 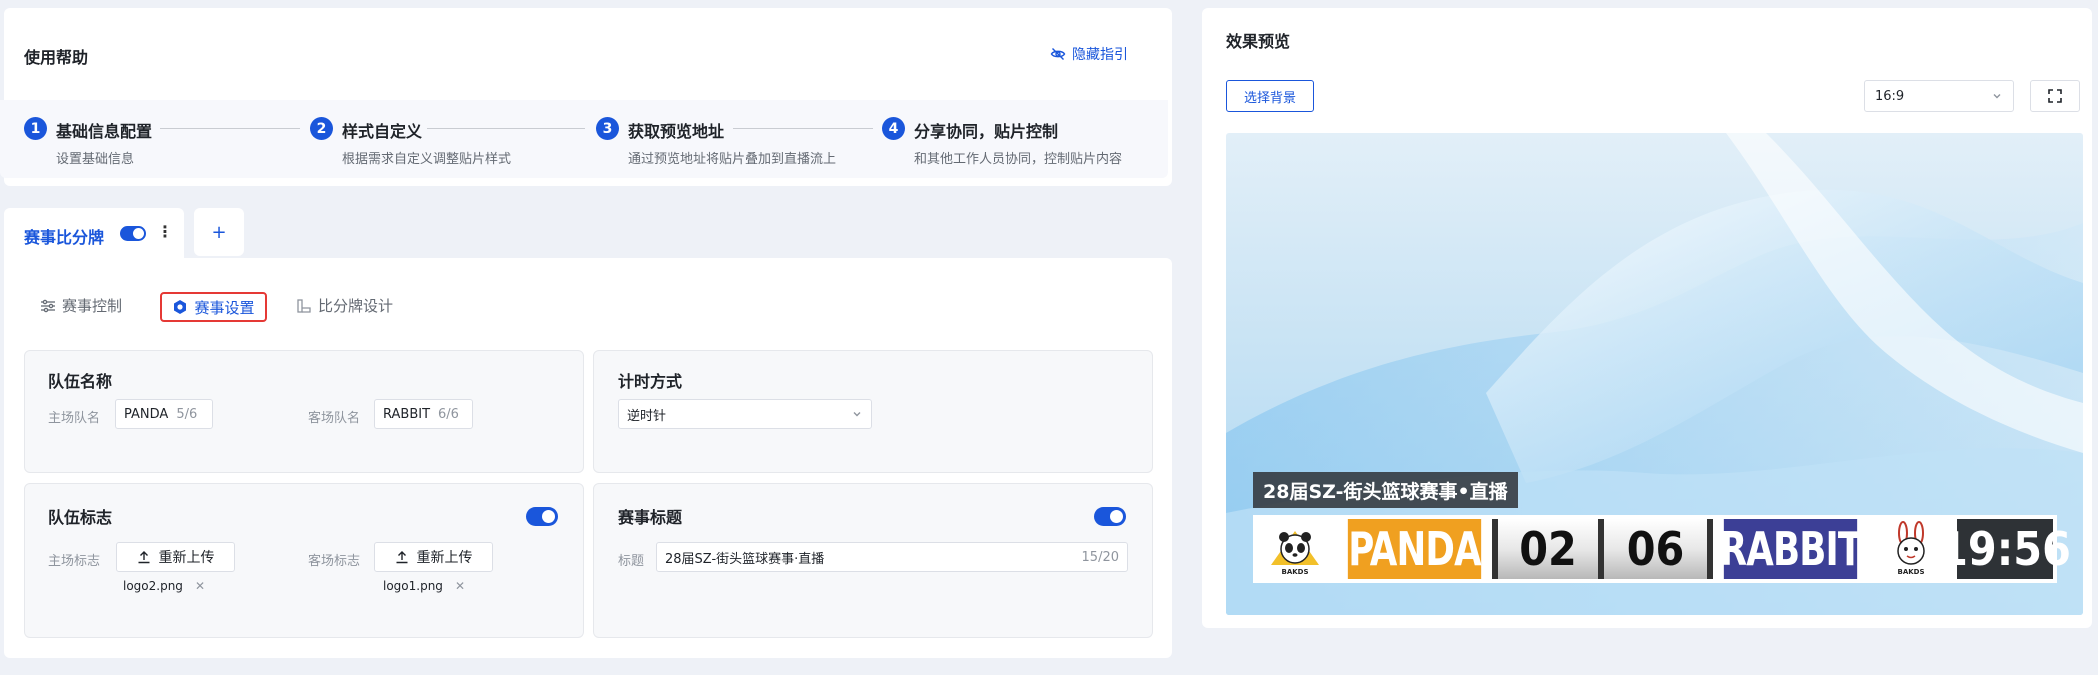 I want to click on step-number: 1, so click(x=35, y=128).